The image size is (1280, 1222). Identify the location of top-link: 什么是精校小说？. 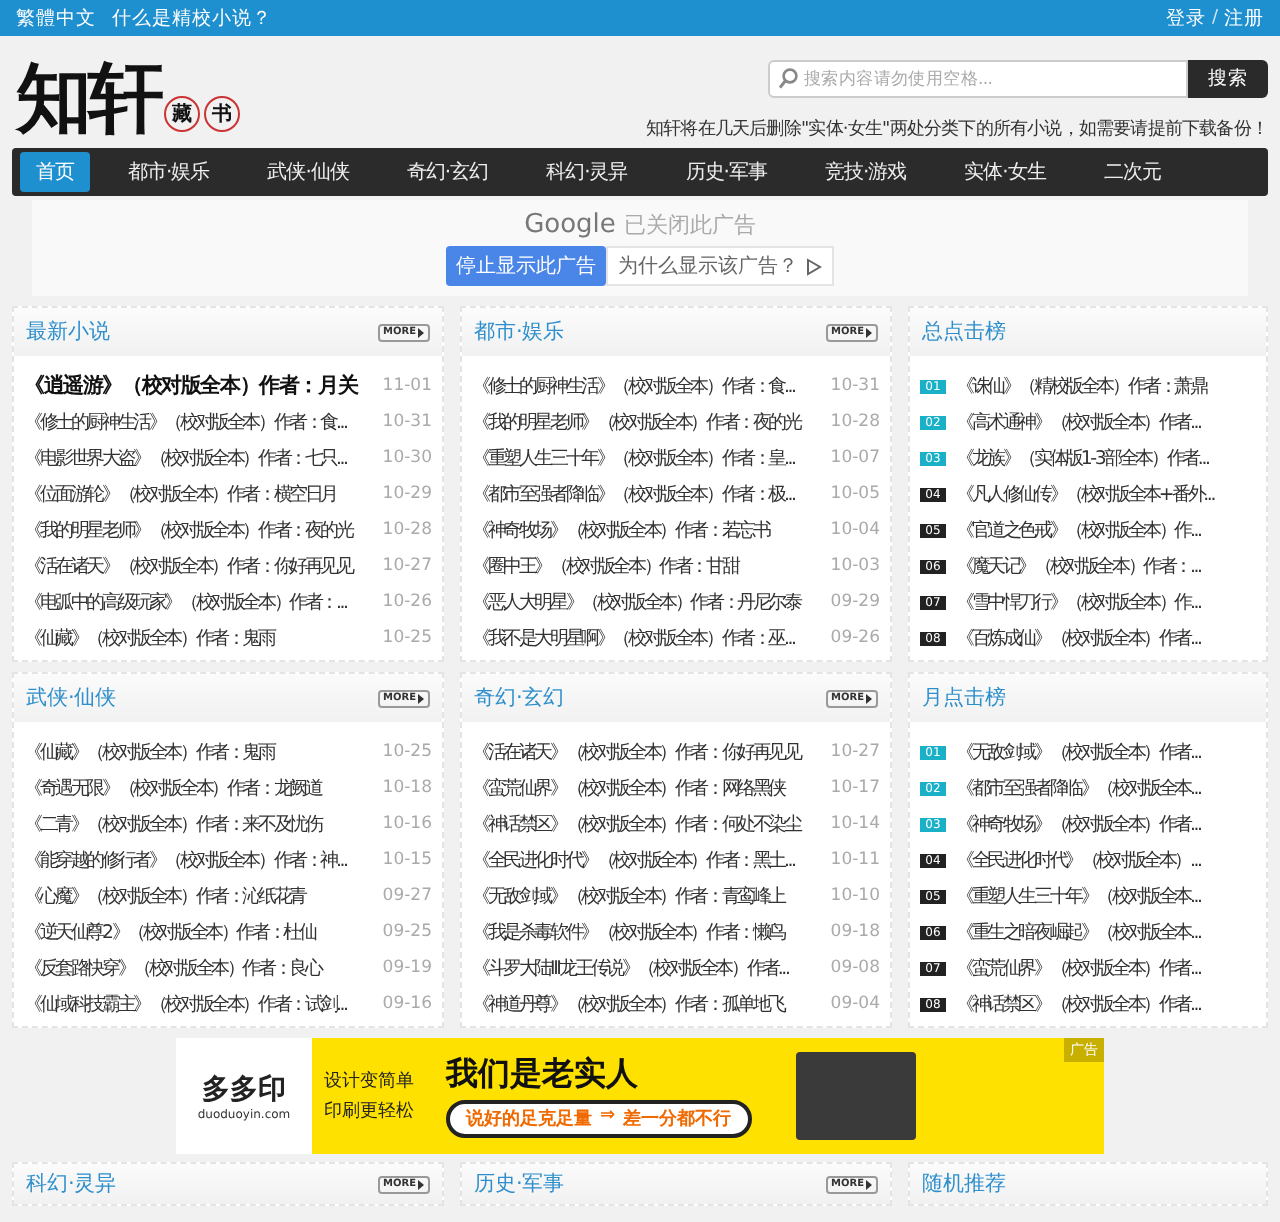
(192, 18).